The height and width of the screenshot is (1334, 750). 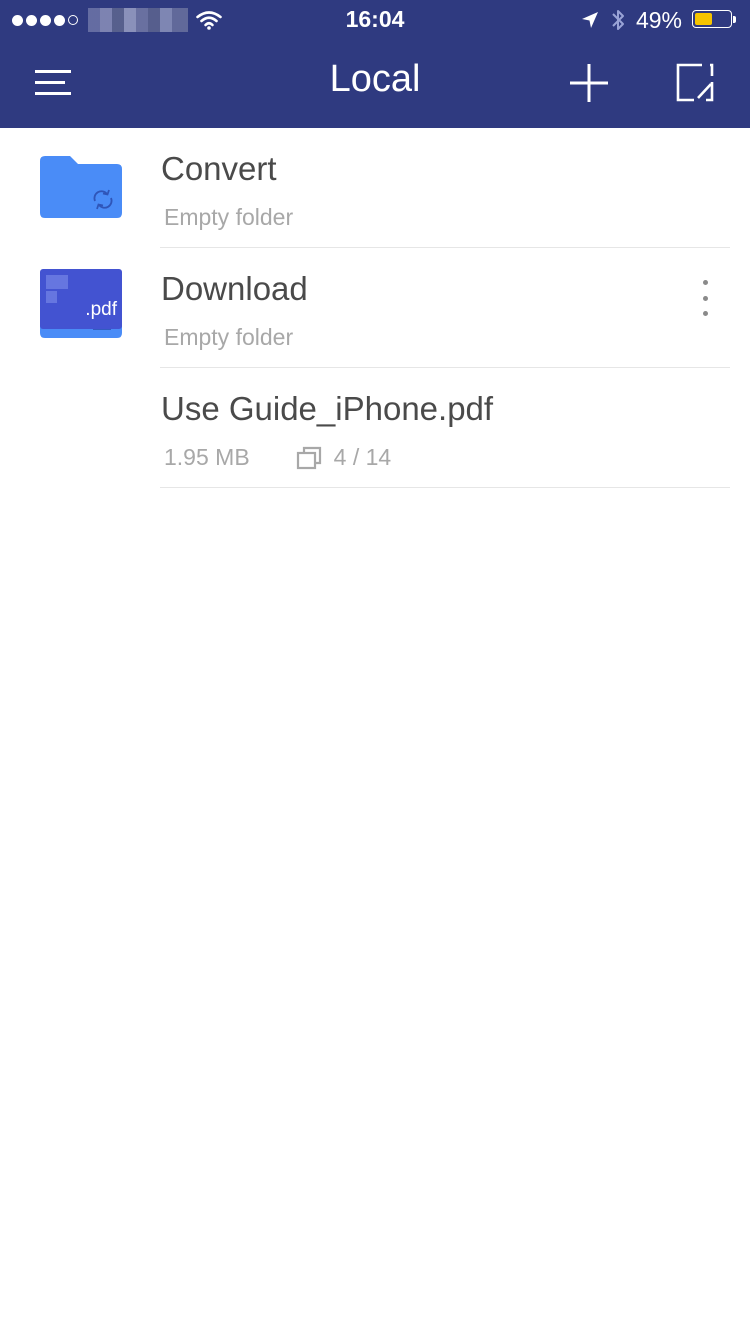 I want to click on folder-sync-icon, so click(x=81, y=187).